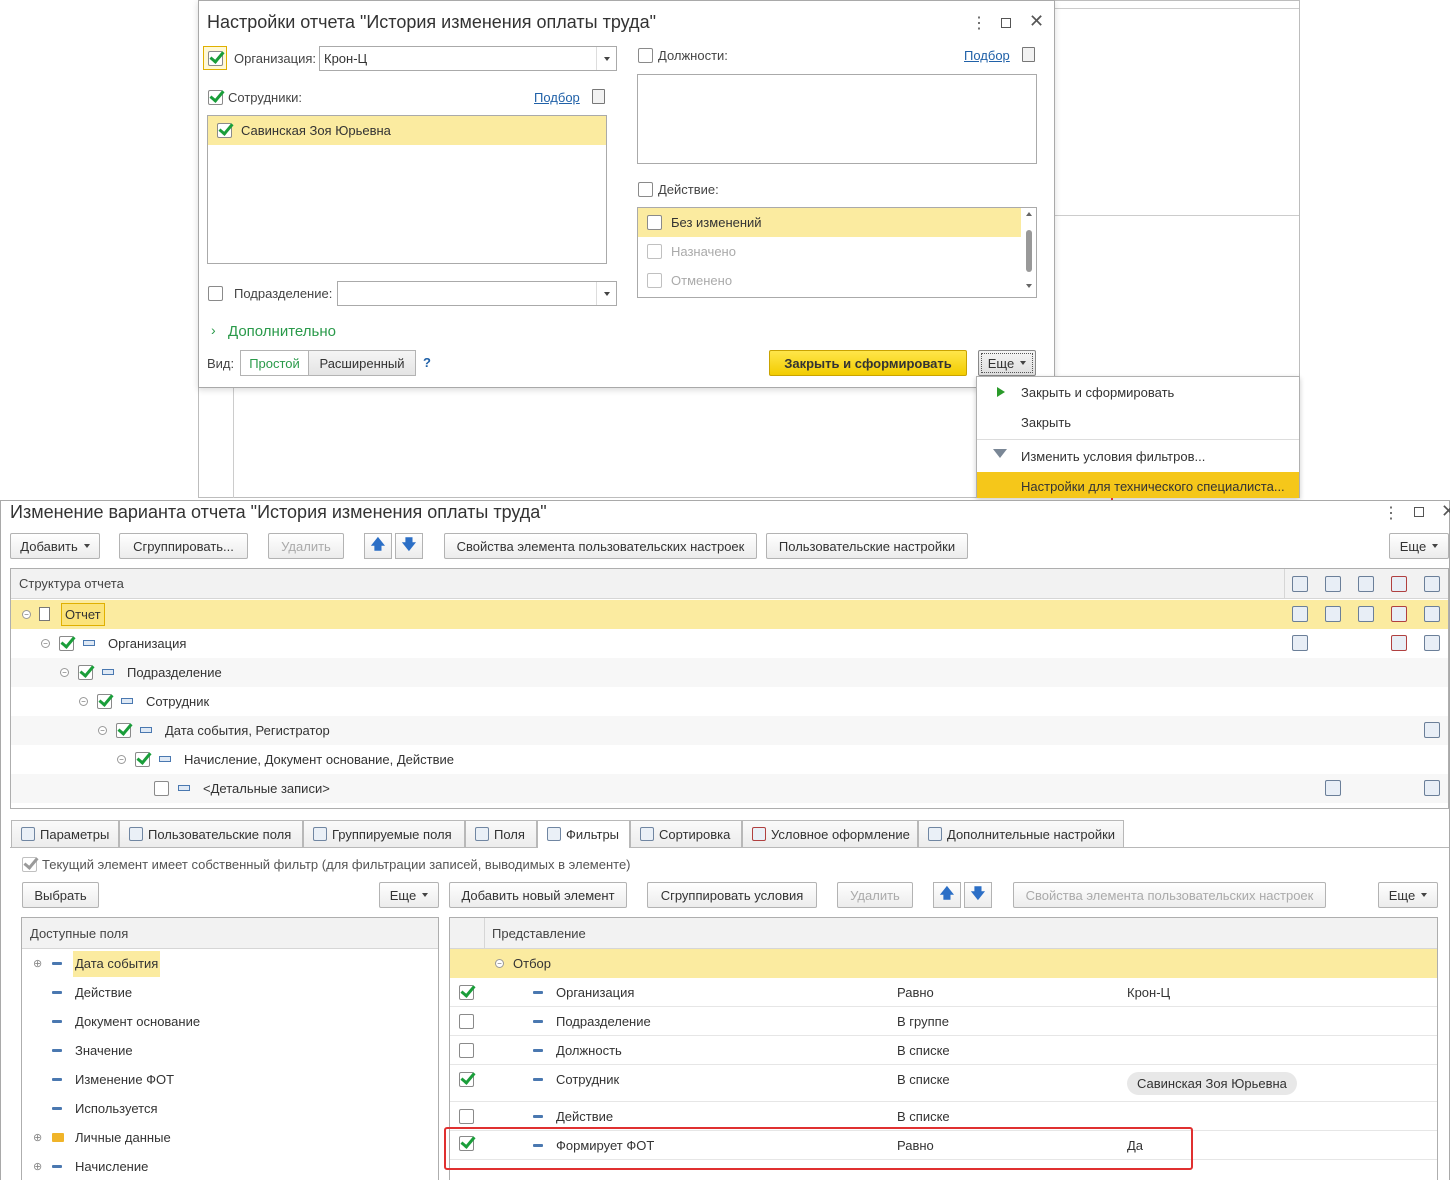  I want to click on org-field: Крон-Ц, so click(468, 58).